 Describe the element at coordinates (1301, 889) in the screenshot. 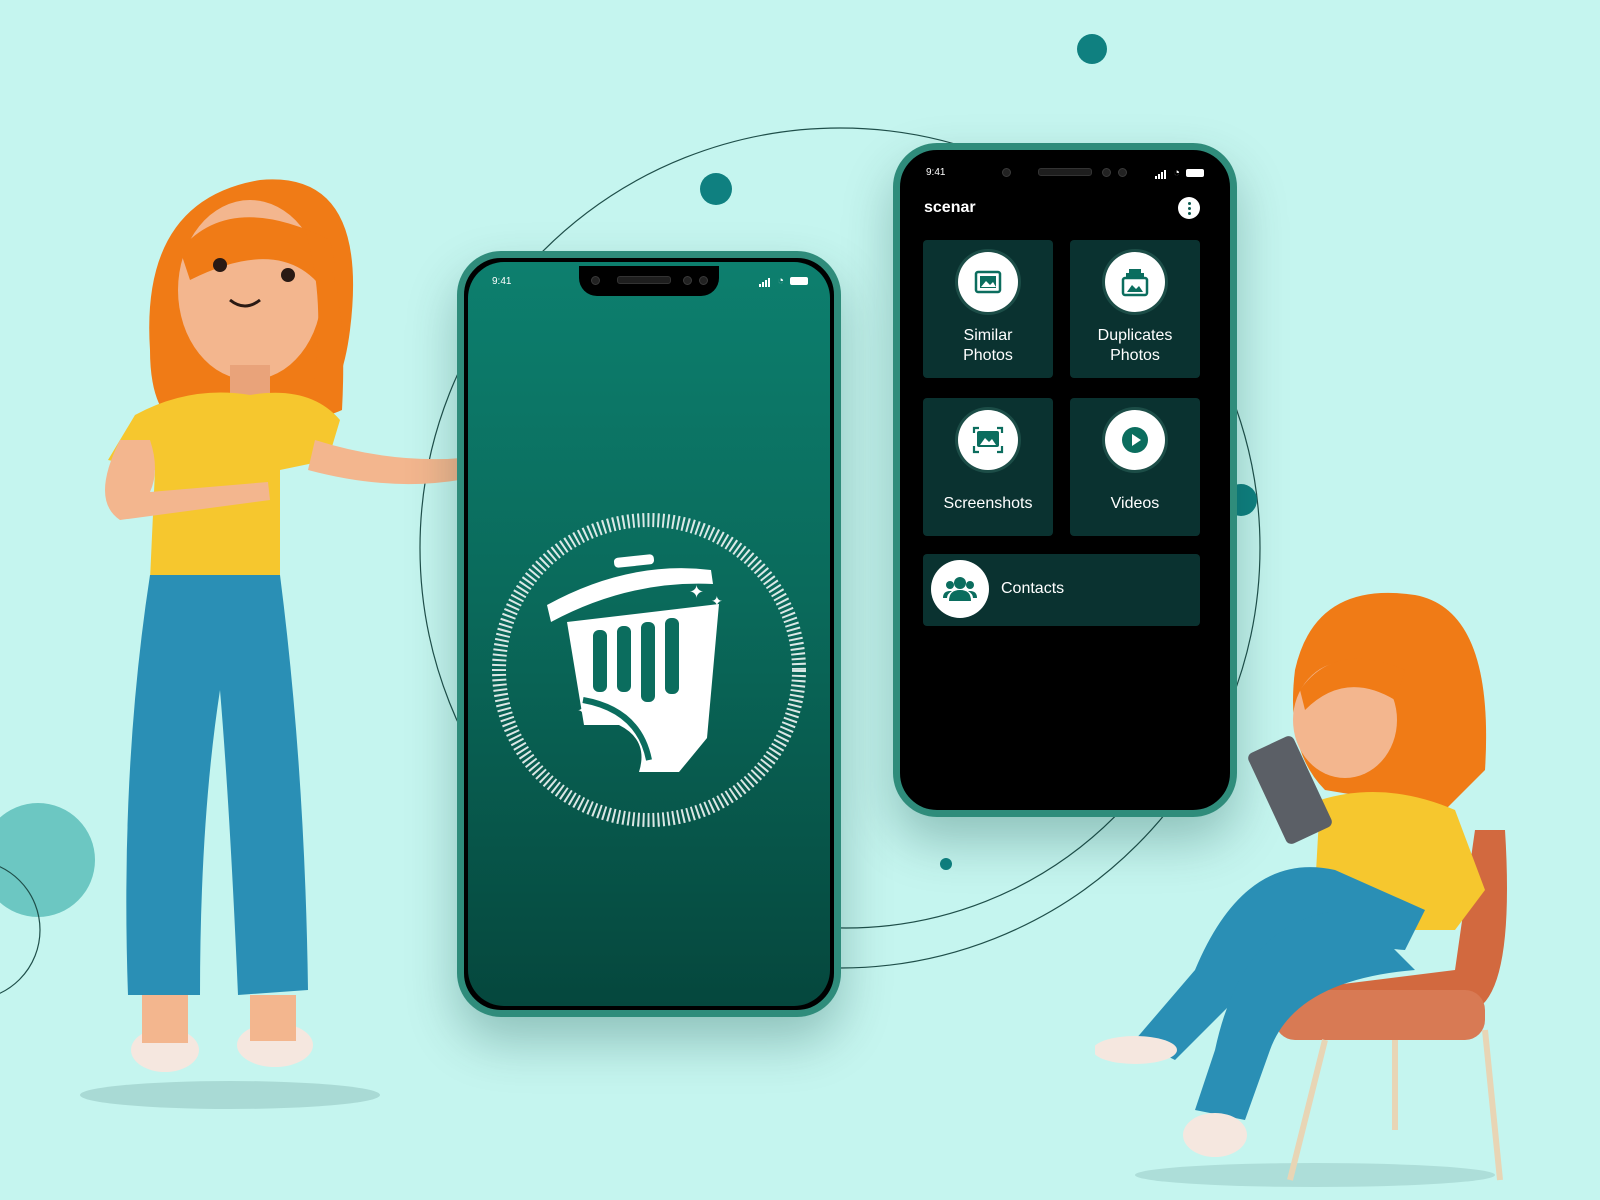

I see `woman-sitting-illustration` at that location.